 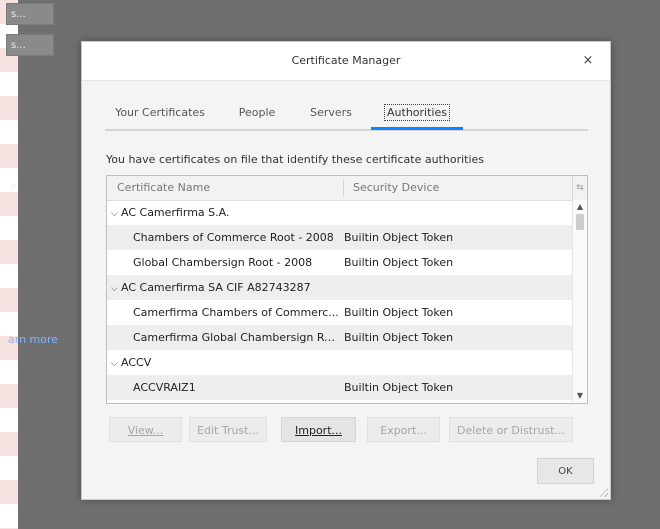 What do you see at coordinates (579, 301) in the screenshot?
I see `tree-scrollbar: ▲ ▼` at bounding box center [579, 301].